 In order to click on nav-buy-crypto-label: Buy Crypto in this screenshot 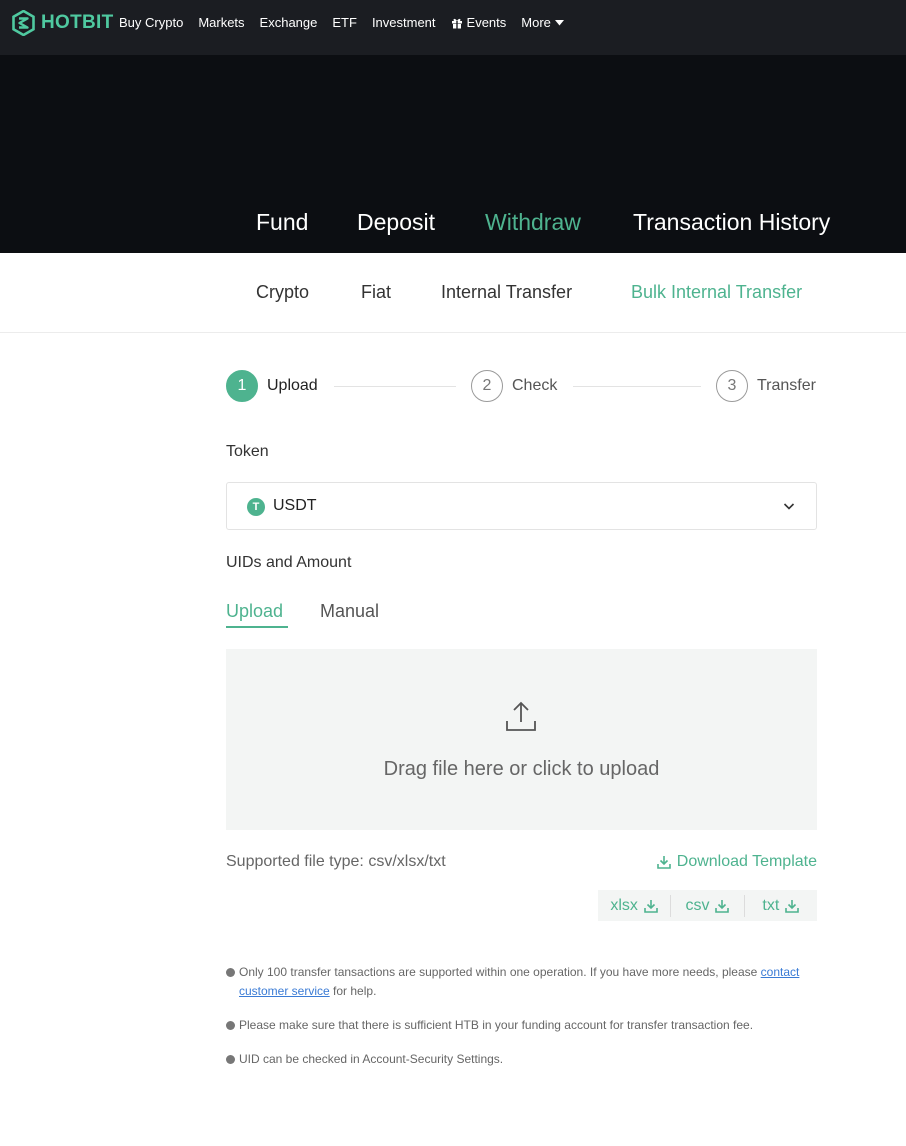, I will do `click(151, 22)`.